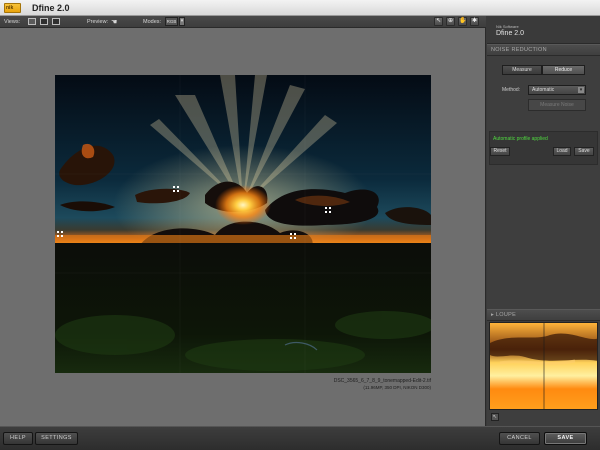 The width and height of the screenshot is (600, 450). I want to click on status-message: Automatic profile applied, so click(520, 139).